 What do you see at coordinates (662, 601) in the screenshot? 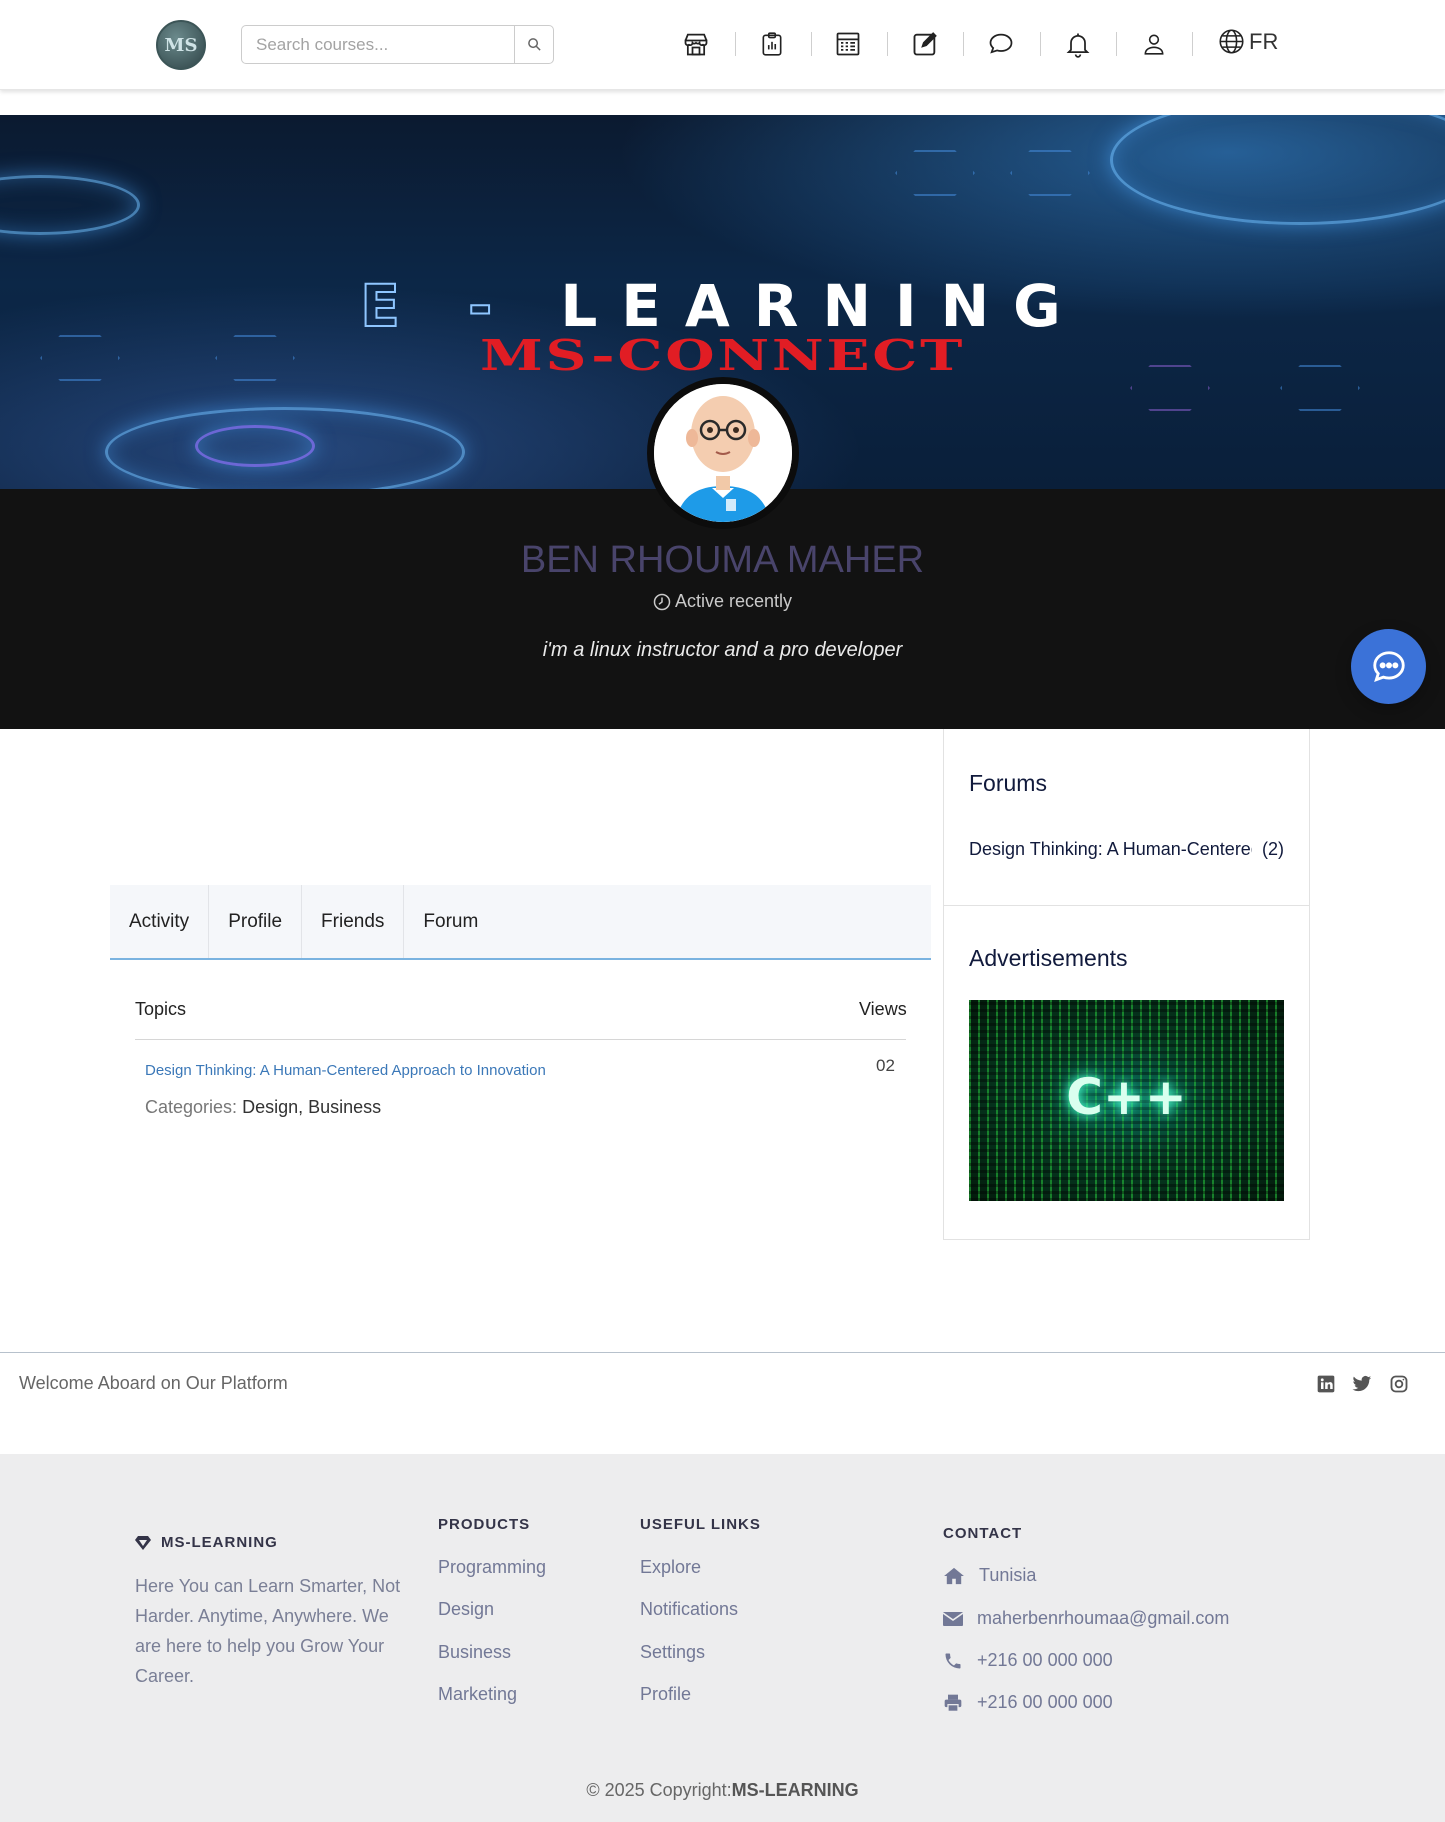
I see `clock-icon` at bounding box center [662, 601].